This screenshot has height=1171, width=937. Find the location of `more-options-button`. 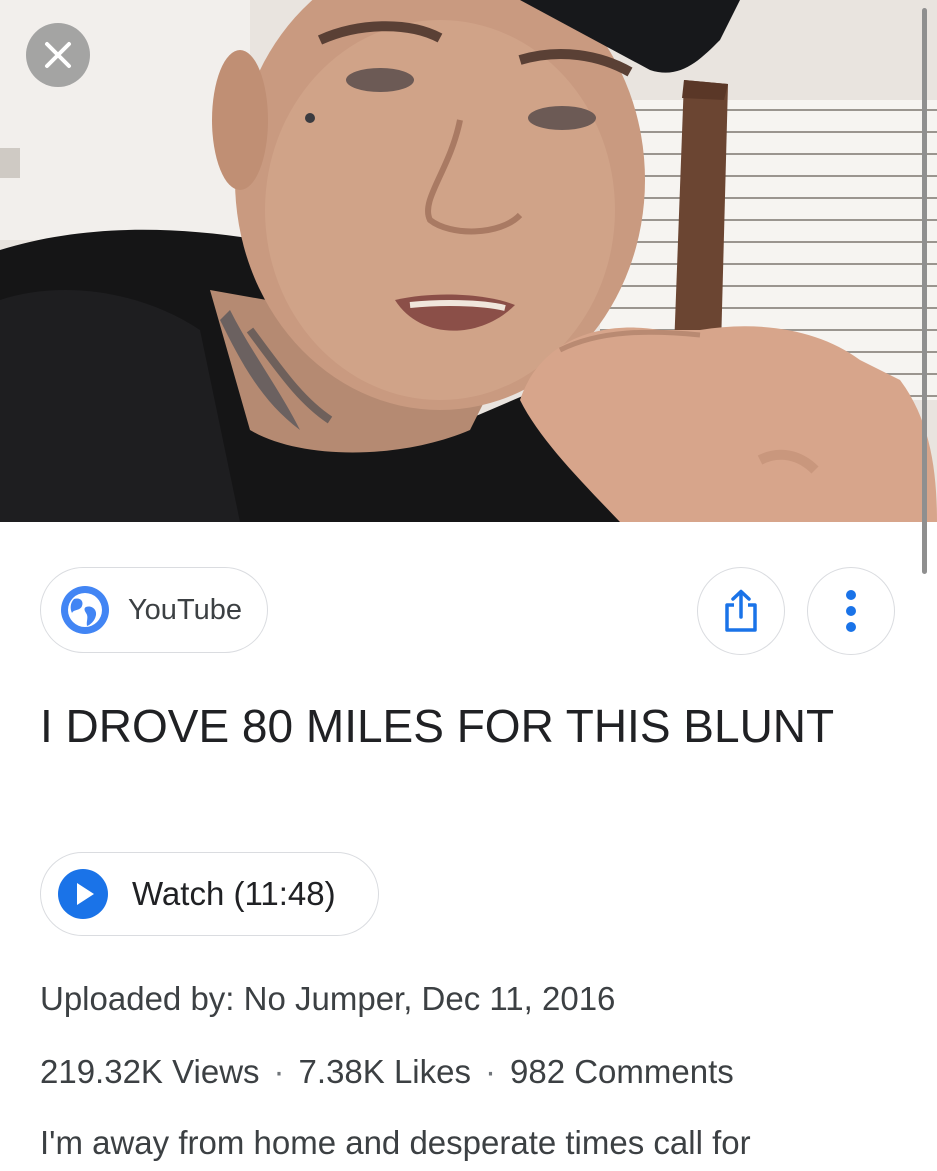

more-options-button is located at coordinates (851, 611).